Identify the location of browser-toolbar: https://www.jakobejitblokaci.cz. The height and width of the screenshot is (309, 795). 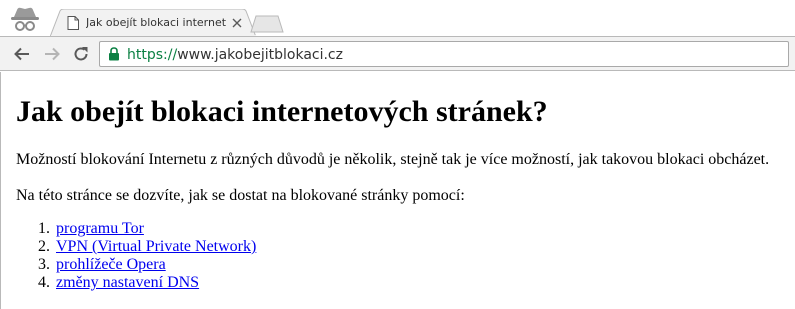
(397, 53).